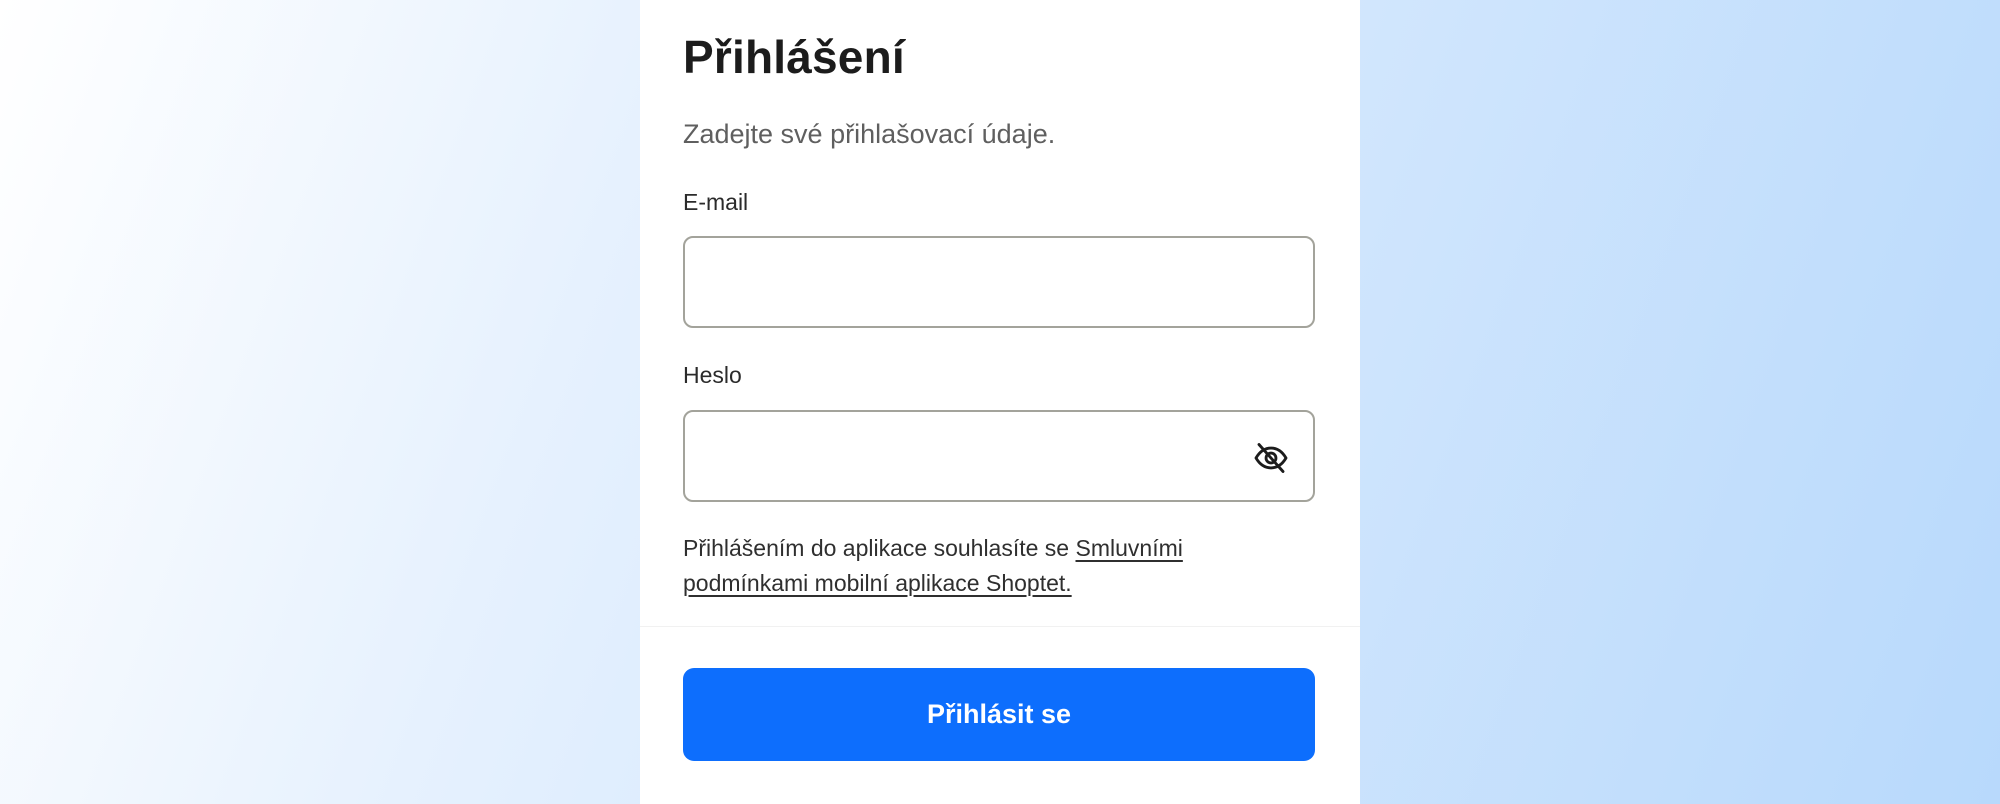 The image size is (2000, 804). What do you see at coordinates (794, 57) in the screenshot?
I see `page-title: Přihlášení` at bounding box center [794, 57].